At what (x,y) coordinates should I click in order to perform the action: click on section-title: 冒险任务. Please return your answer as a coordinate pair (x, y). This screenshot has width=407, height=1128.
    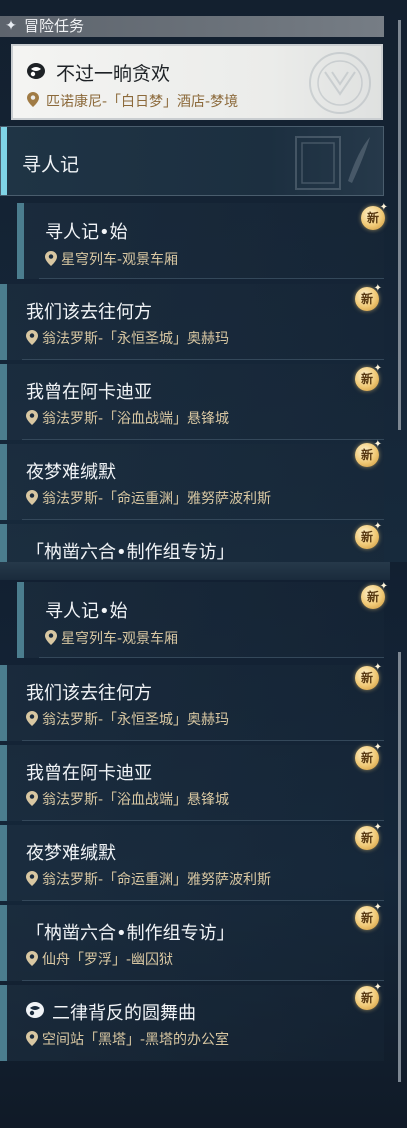
    Looking at the image, I should click on (54, 26).